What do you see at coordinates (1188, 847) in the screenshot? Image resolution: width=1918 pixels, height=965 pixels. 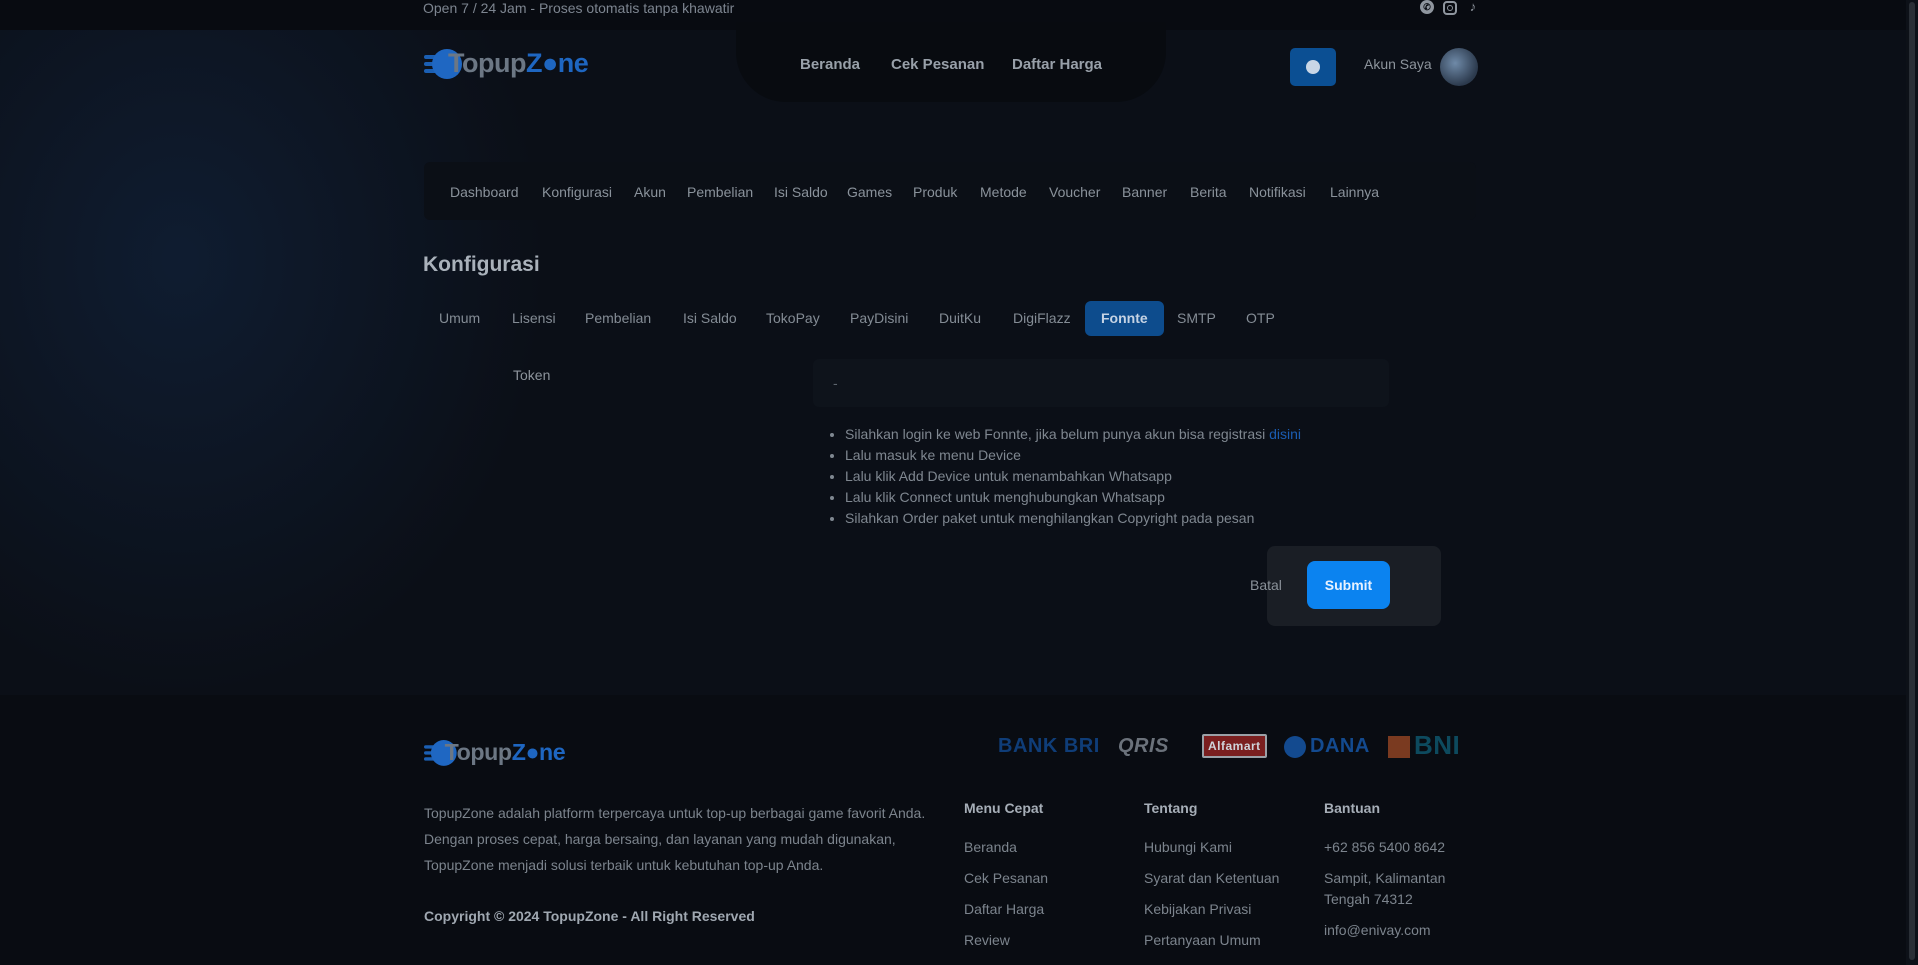 I see `footer-link-hubungi-kami: Hubungi Kami` at bounding box center [1188, 847].